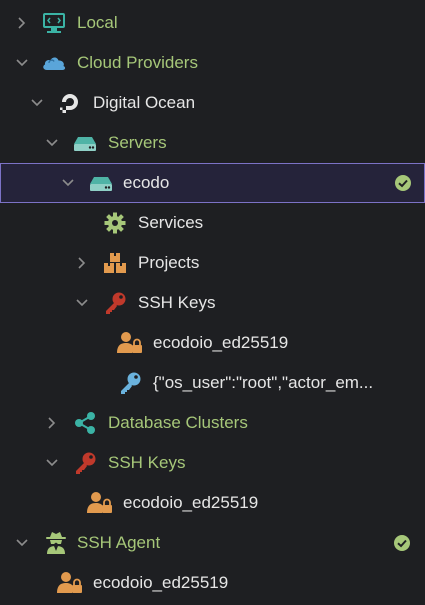 The image size is (425, 605). Describe the element at coordinates (212, 63) in the screenshot. I see `tree-item-cloud-providers: Cloud Providers` at that location.